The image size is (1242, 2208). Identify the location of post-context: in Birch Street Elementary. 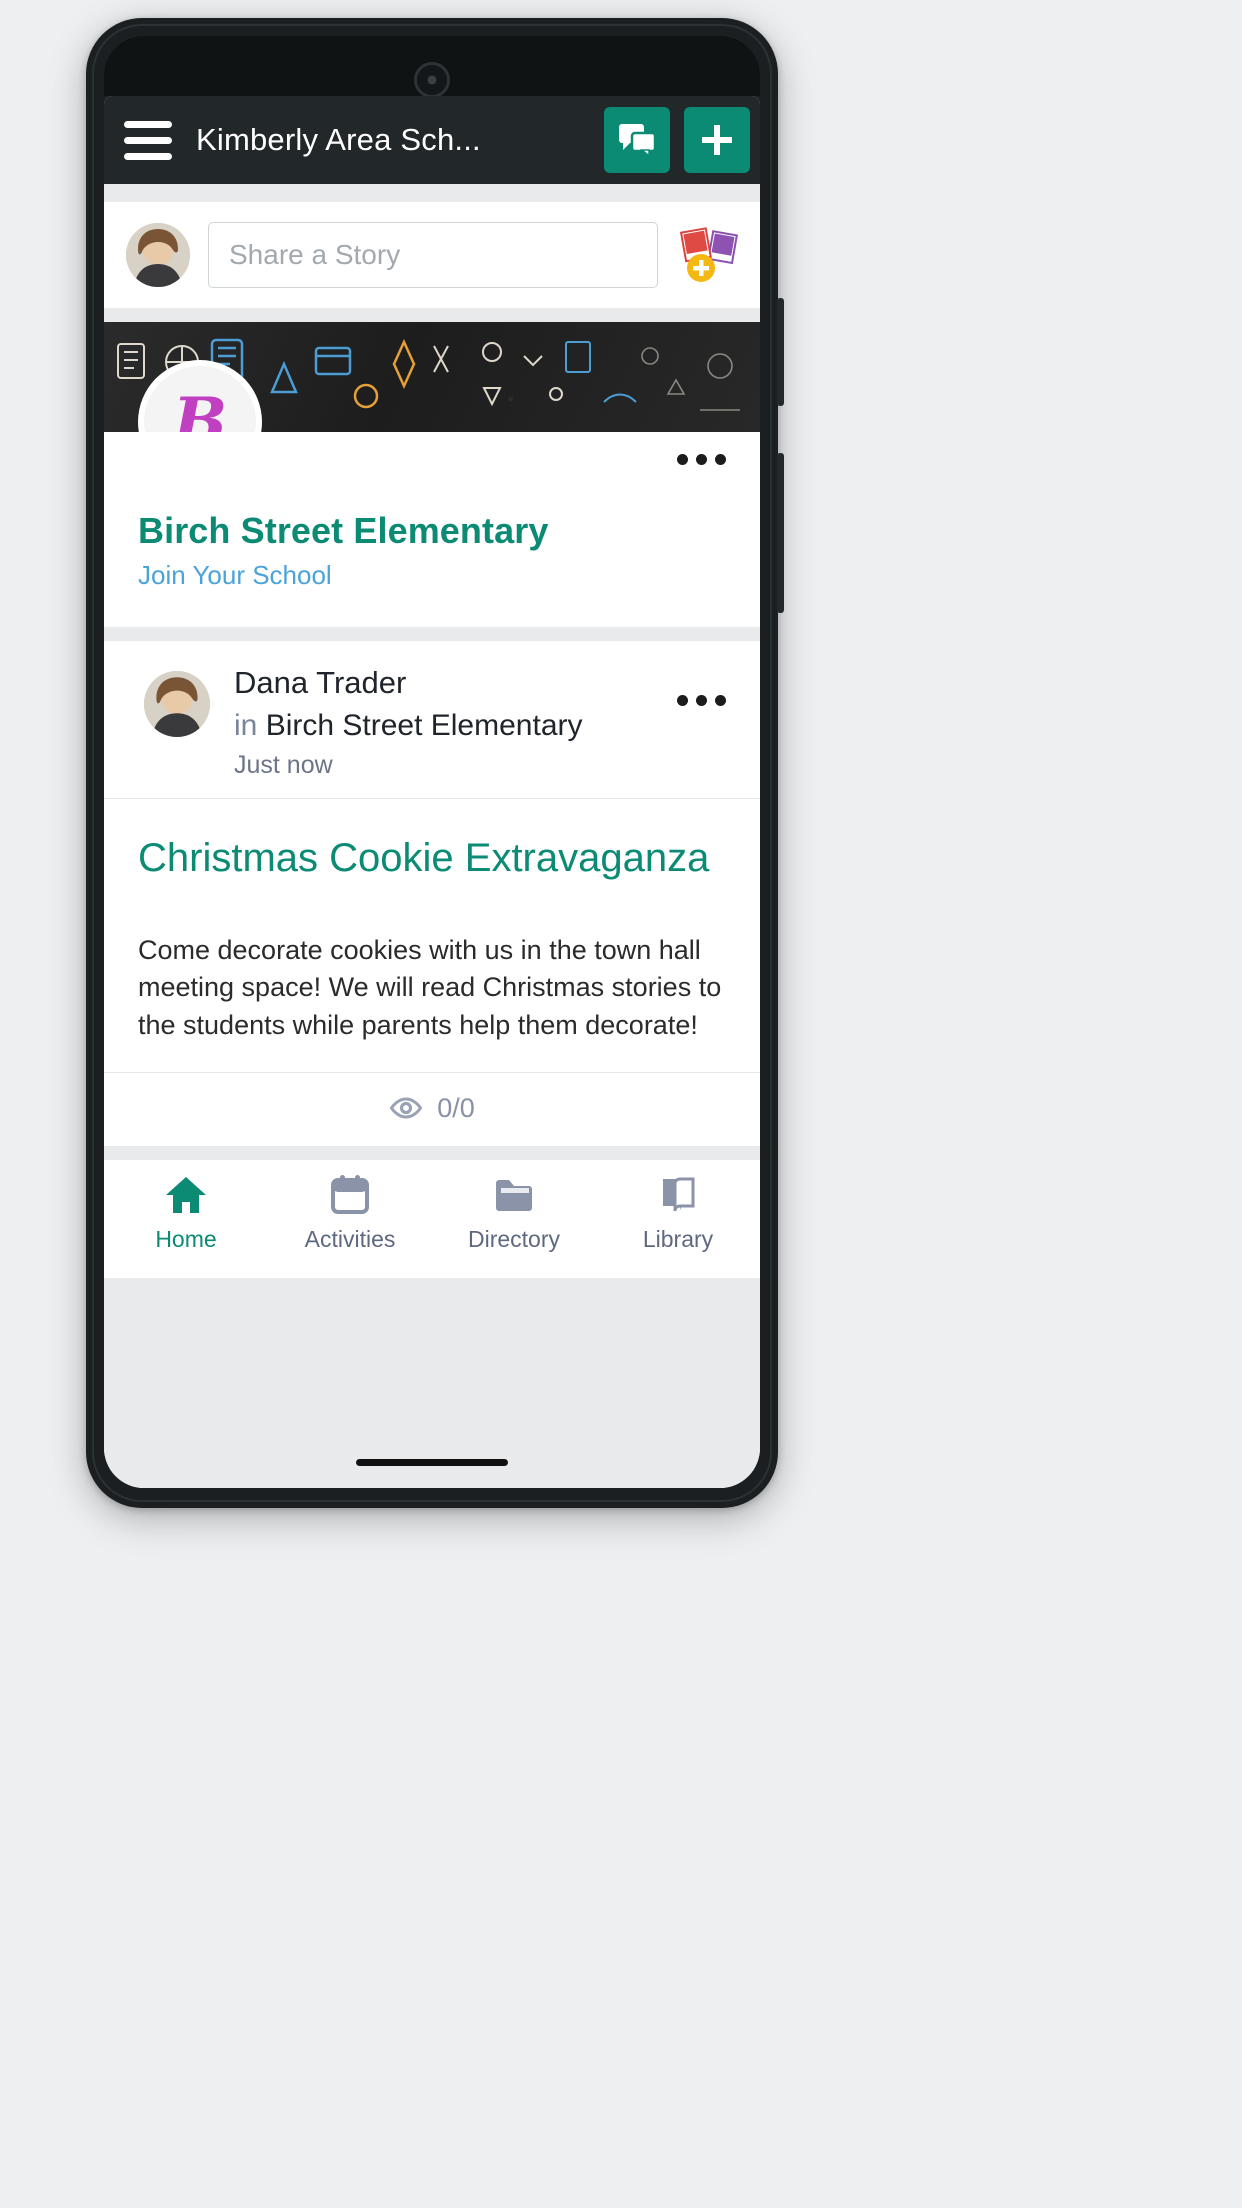
(482, 726).